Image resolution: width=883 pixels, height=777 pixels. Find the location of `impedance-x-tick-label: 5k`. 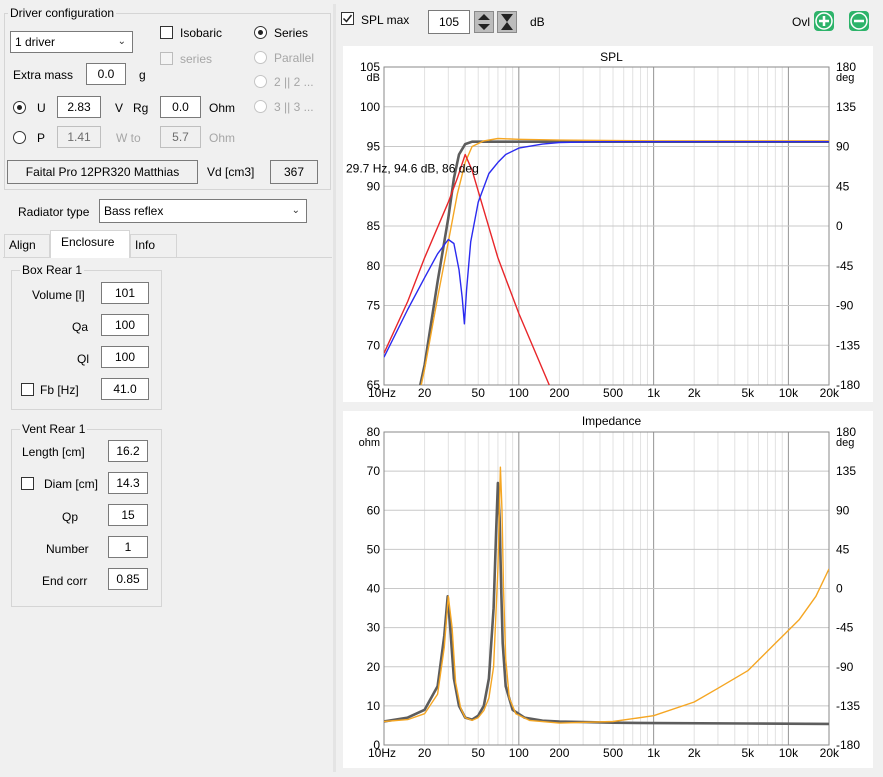

impedance-x-tick-label: 5k is located at coordinates (748, 753).